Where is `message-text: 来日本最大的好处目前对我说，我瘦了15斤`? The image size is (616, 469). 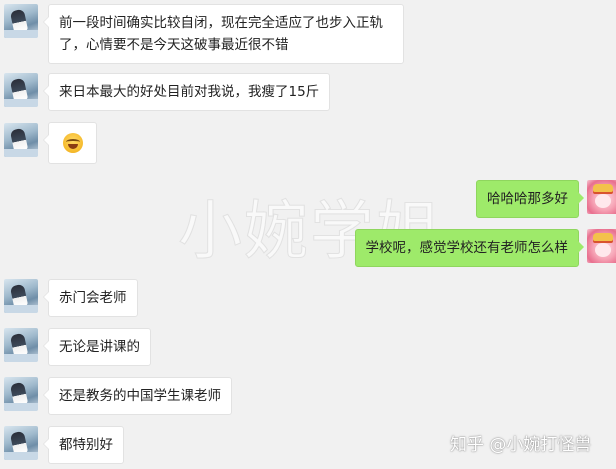
message-text: 来日本最大的好处目前对我说，我瘦了15斤 is located at coordinates (189, 92).